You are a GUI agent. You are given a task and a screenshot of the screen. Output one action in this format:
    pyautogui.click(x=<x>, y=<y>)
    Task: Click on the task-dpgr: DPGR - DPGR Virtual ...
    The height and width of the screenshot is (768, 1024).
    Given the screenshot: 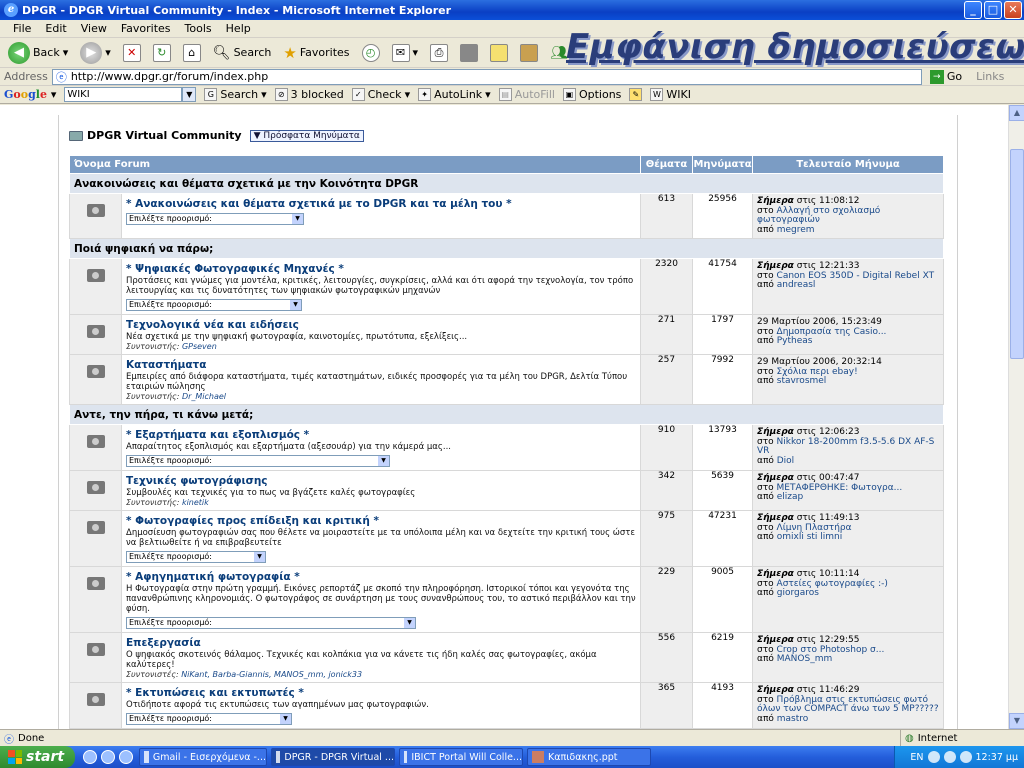 What is the action you would take?
    pyautogui.click(x=333, y=757)
    